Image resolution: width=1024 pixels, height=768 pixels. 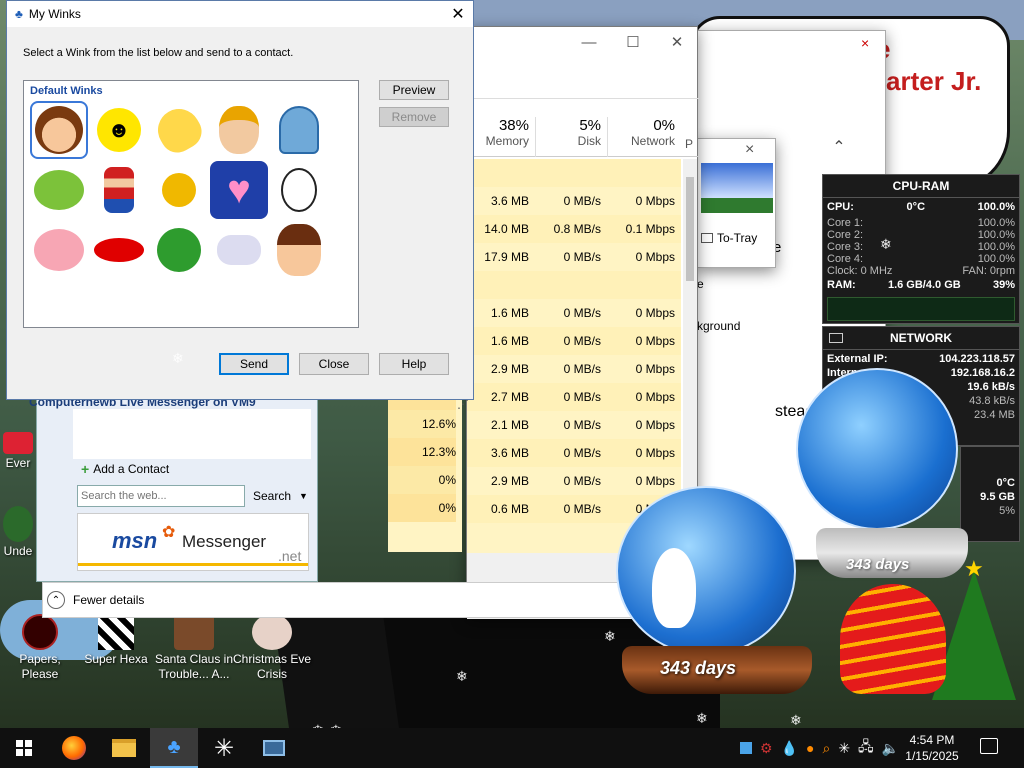 I want to click on tray-search-icon: ⌕, so click(x=826, y=748).